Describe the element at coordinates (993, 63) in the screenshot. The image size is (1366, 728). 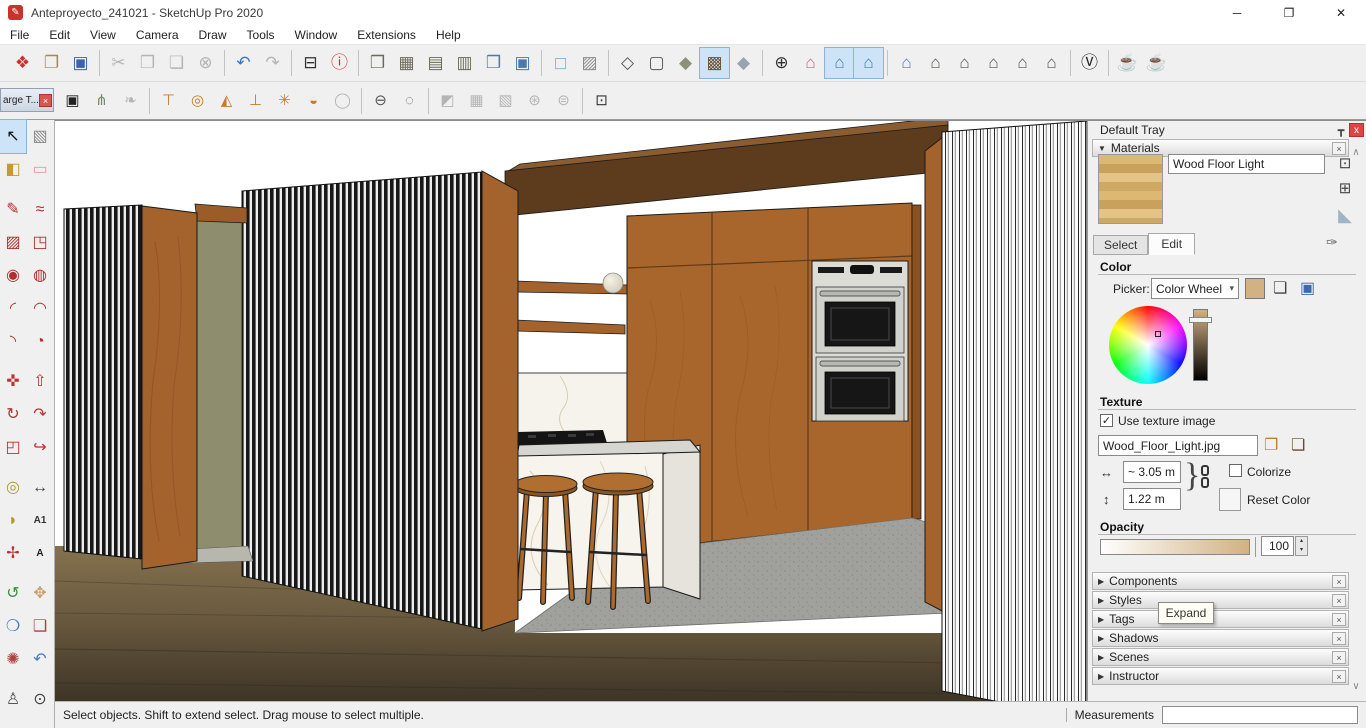
I see `view-right-button: ⌂` at that location.